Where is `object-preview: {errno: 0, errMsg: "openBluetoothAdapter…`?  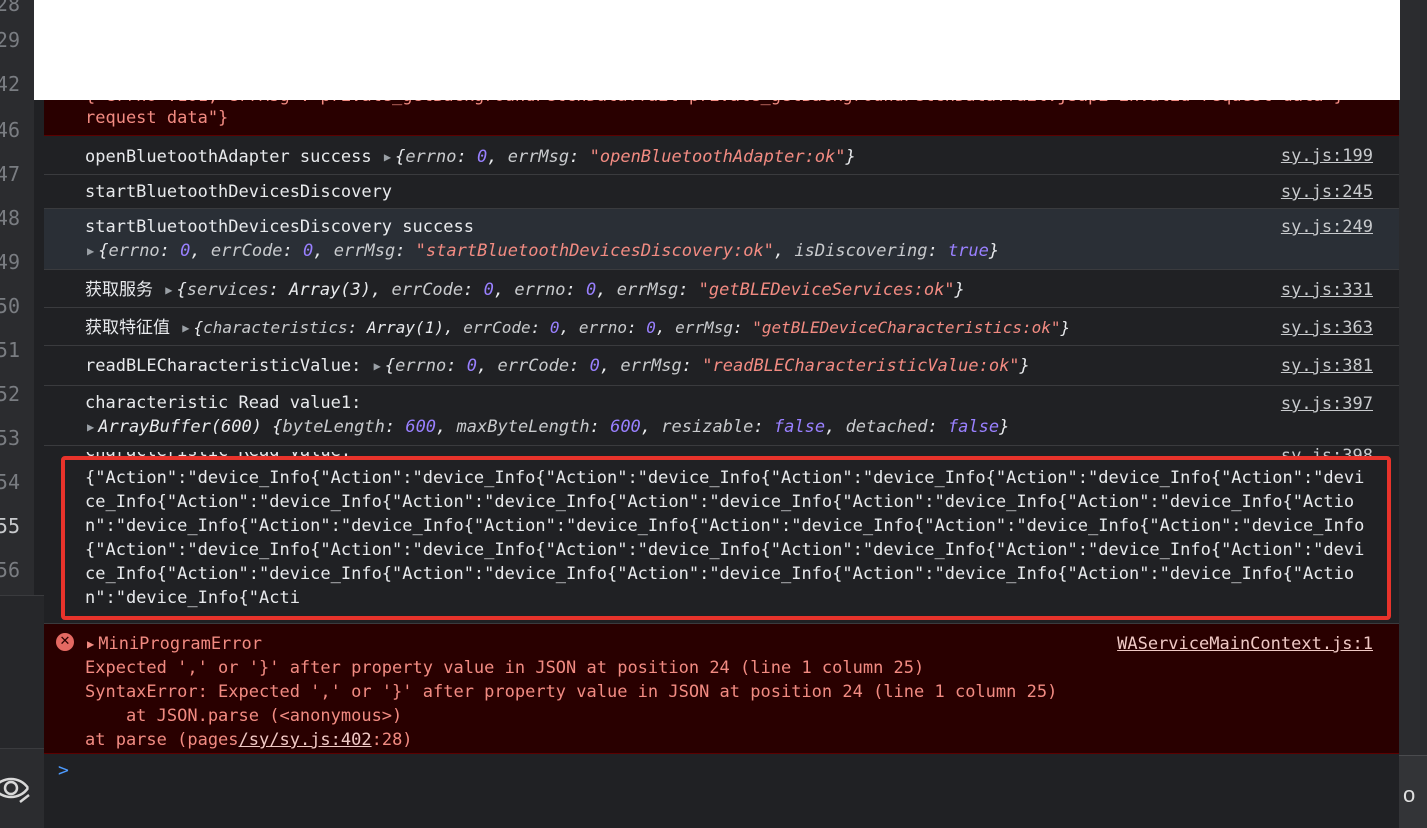
object-preview: {errno: 0, errMsg: "openBluetoothAdapter… is located at coordinates (625, 157).